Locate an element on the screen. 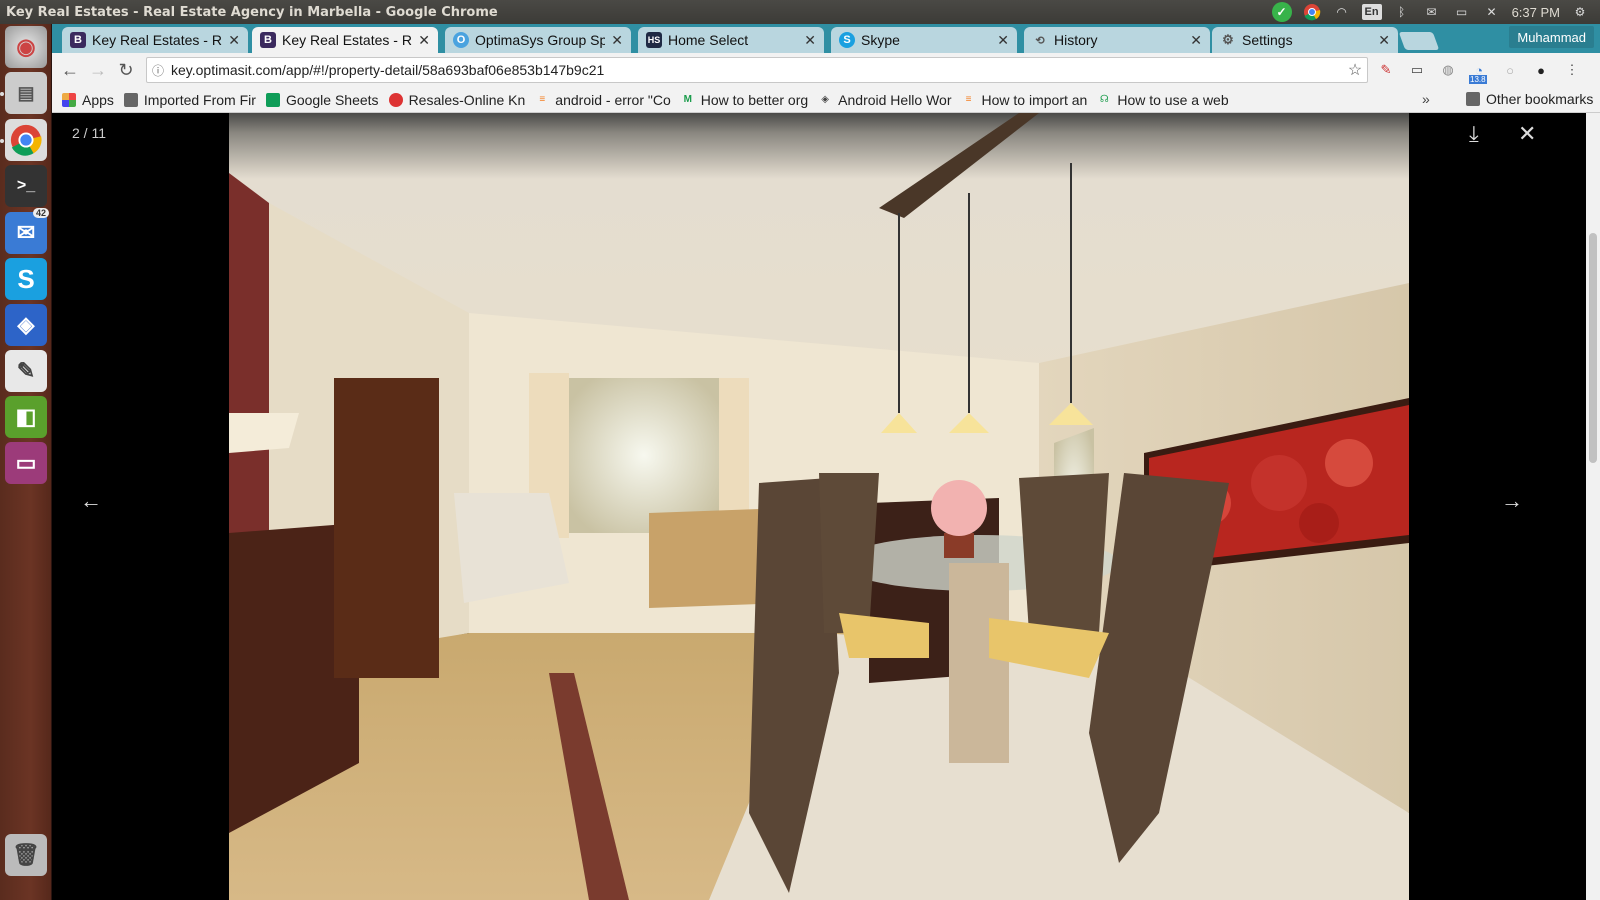 Image resolution: width=1600 pixels, height=900 pixels. medium-icon: M is located at coordinates (687, 99).